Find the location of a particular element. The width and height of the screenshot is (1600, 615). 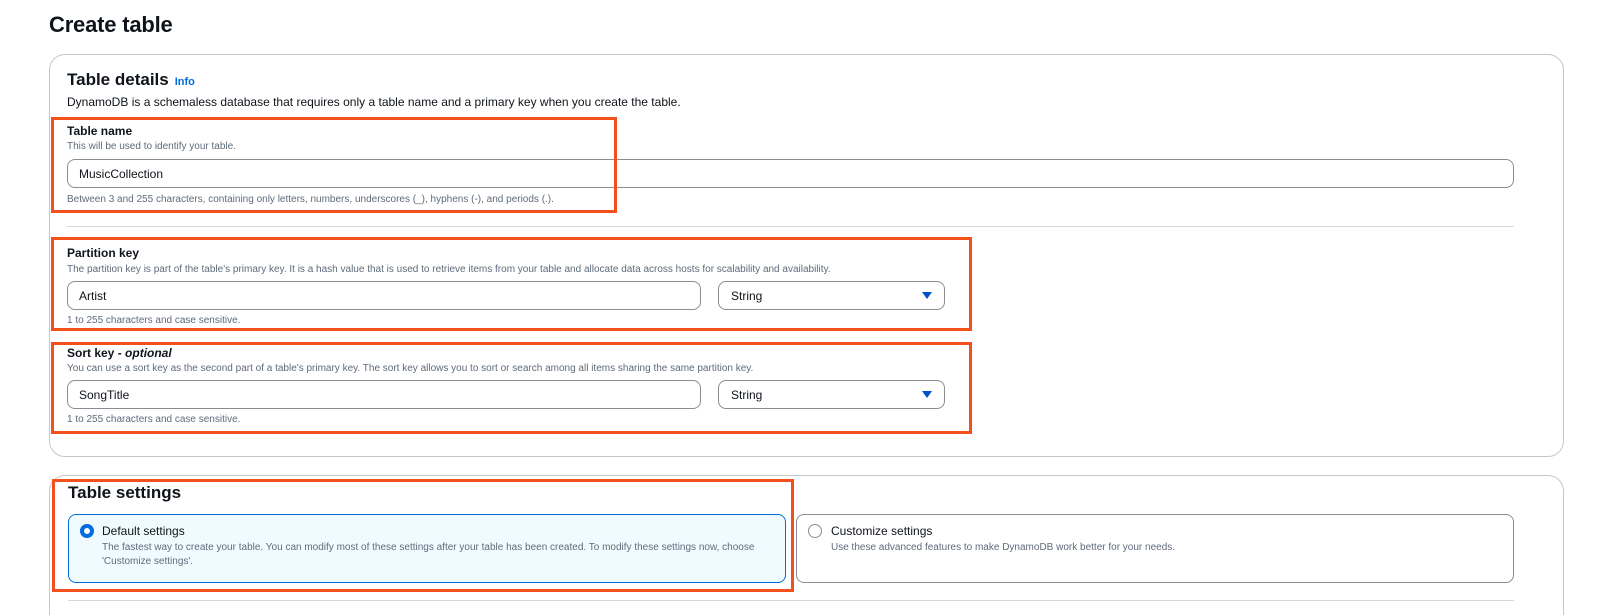

section-divider is located at coordinates (790, 226).